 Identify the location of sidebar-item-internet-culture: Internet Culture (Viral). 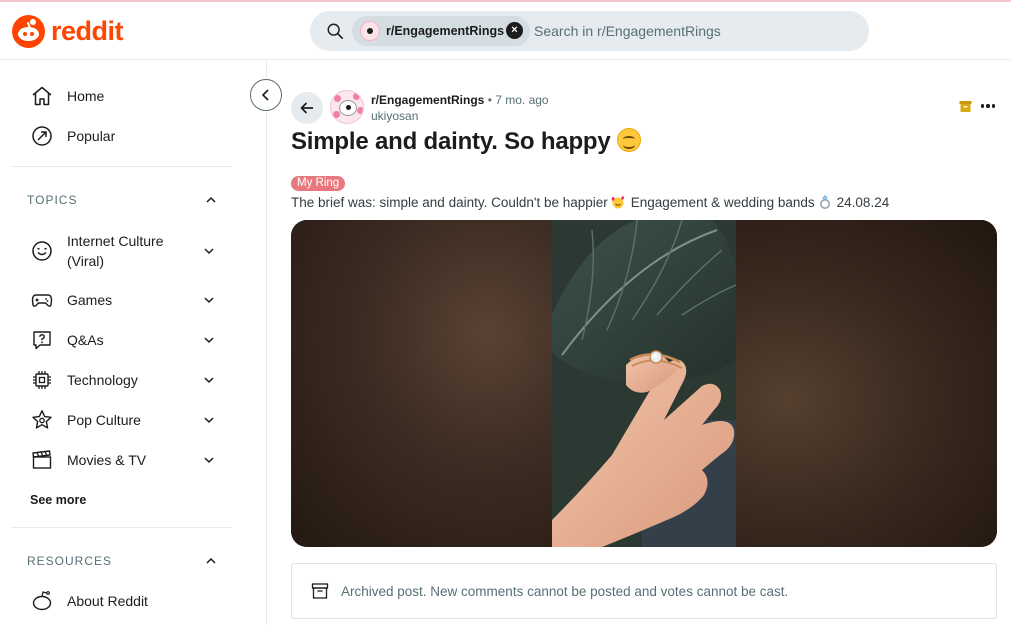
(123, 251).